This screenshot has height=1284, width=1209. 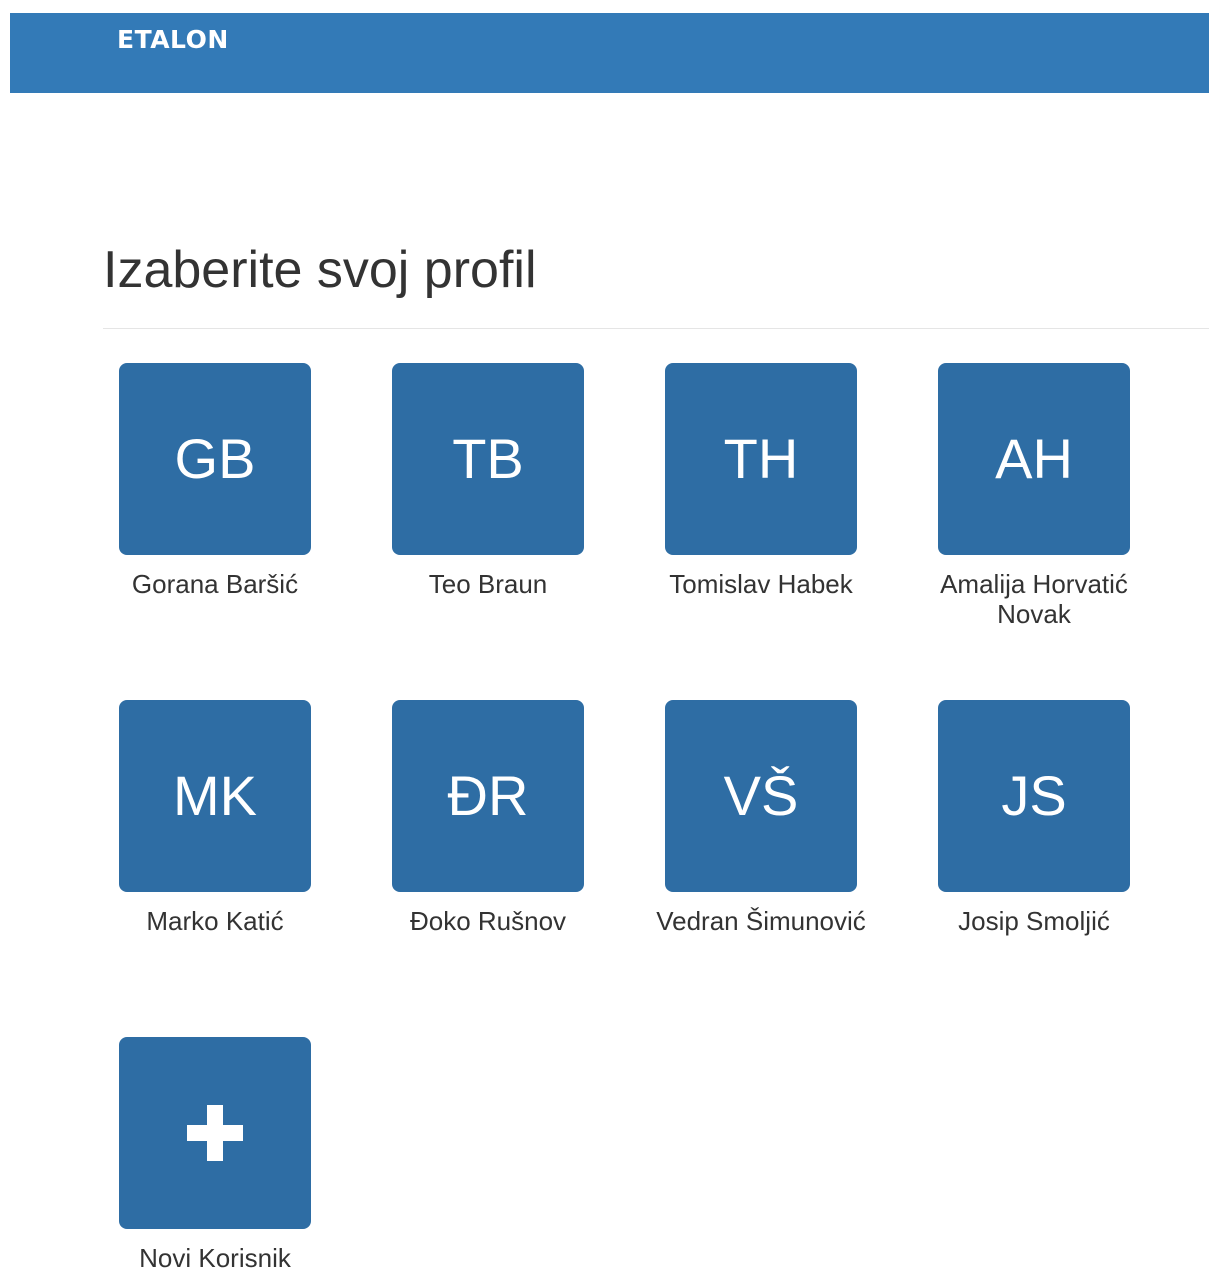 What do you see at coordinates (488, 921) in the screenshot?
I see `profile-name: Đoko Rušnov` at bounding box center [488, 921].